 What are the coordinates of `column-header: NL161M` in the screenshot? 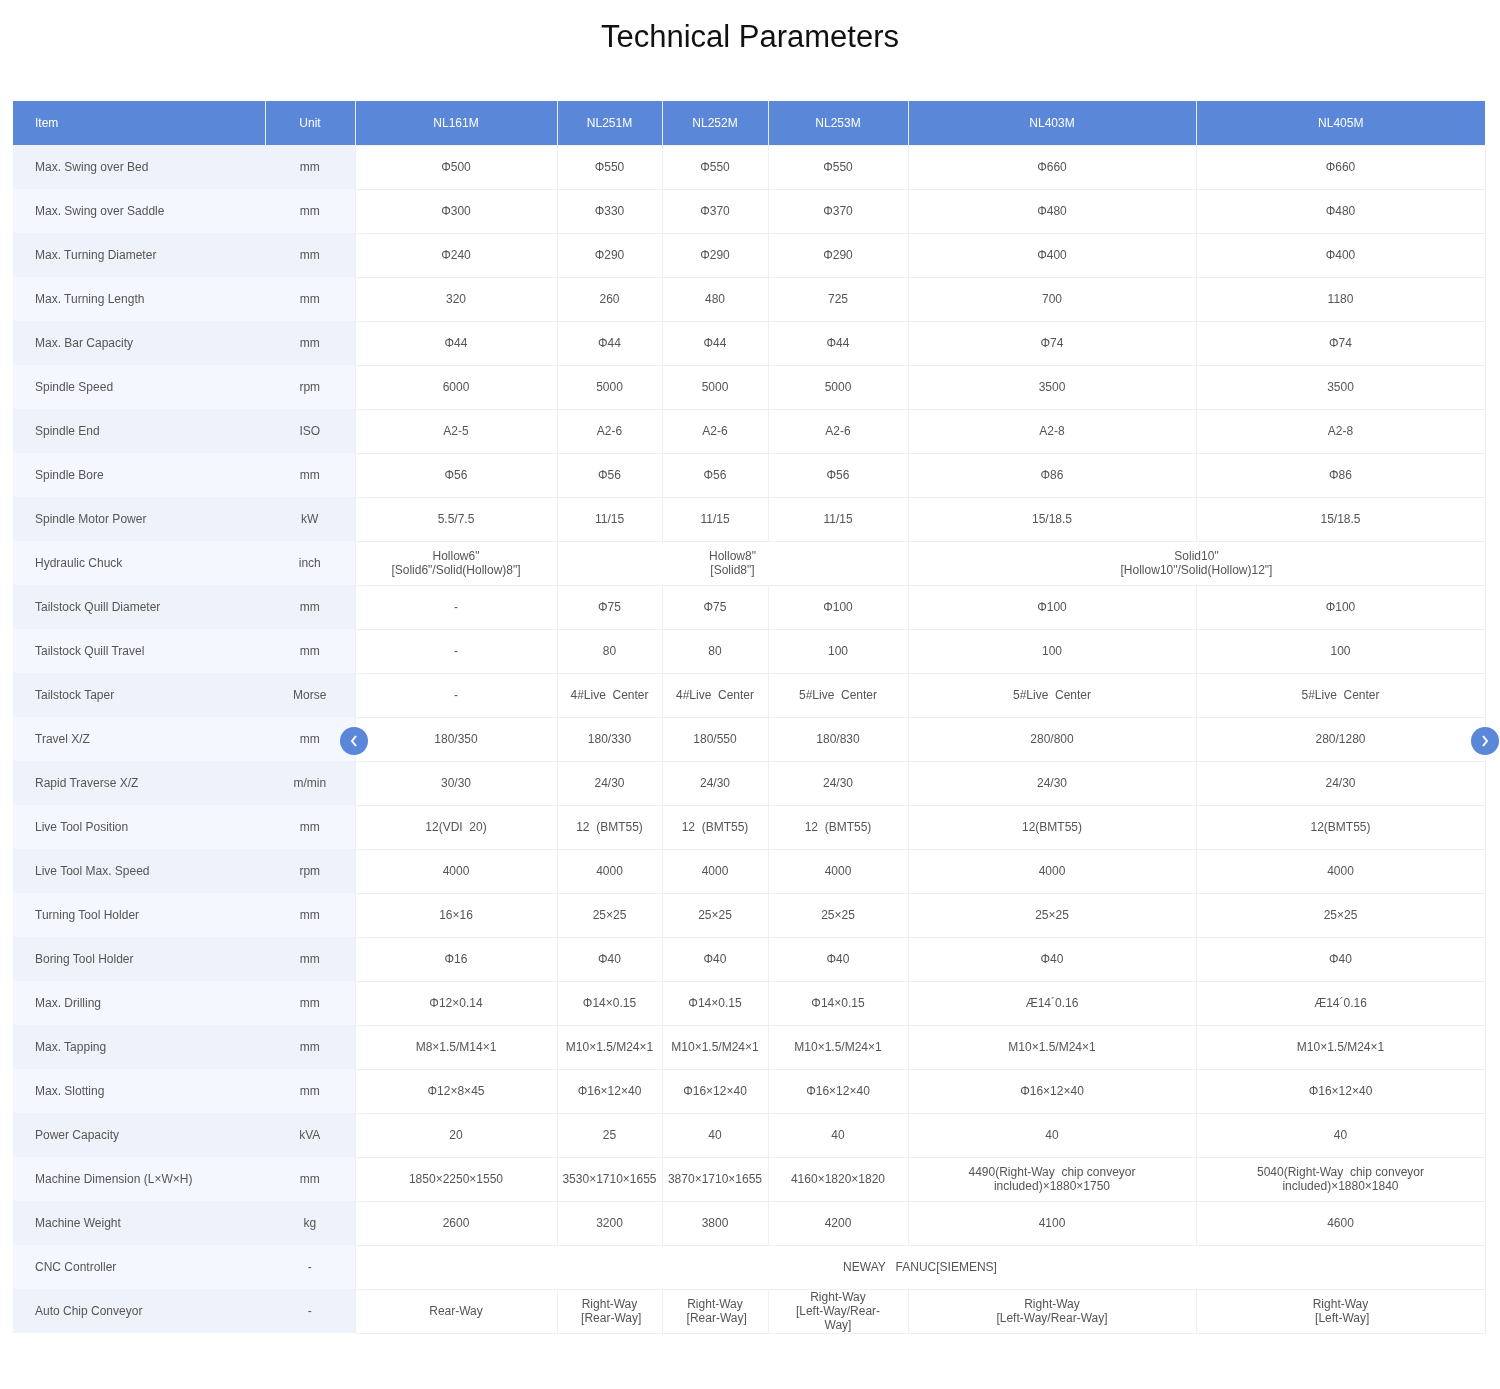 It's located at (456, 123).